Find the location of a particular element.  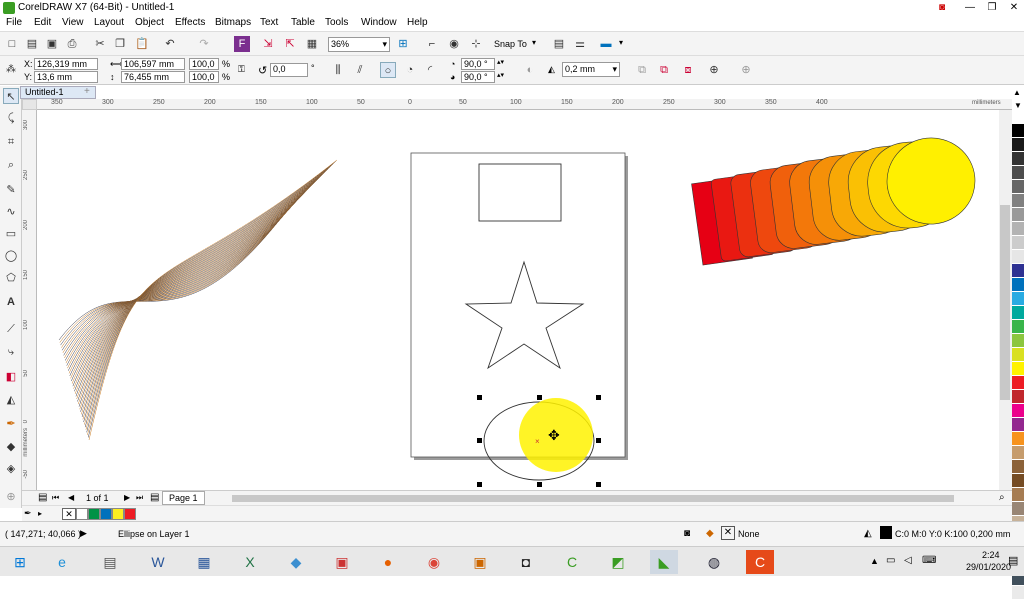

notes-icon: ◆ is located at coordinates (296, 562).